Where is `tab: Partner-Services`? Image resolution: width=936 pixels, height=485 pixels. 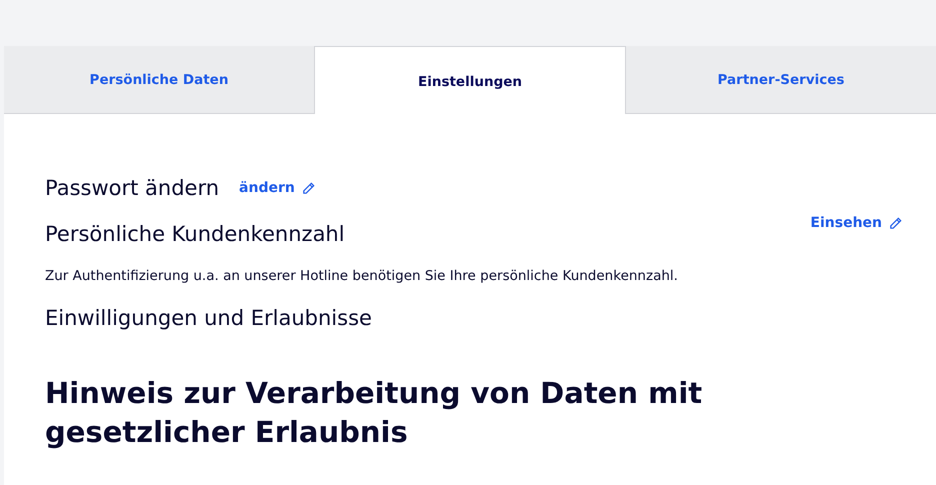
tab: Partner-Services is located at coordinates (781, 80).